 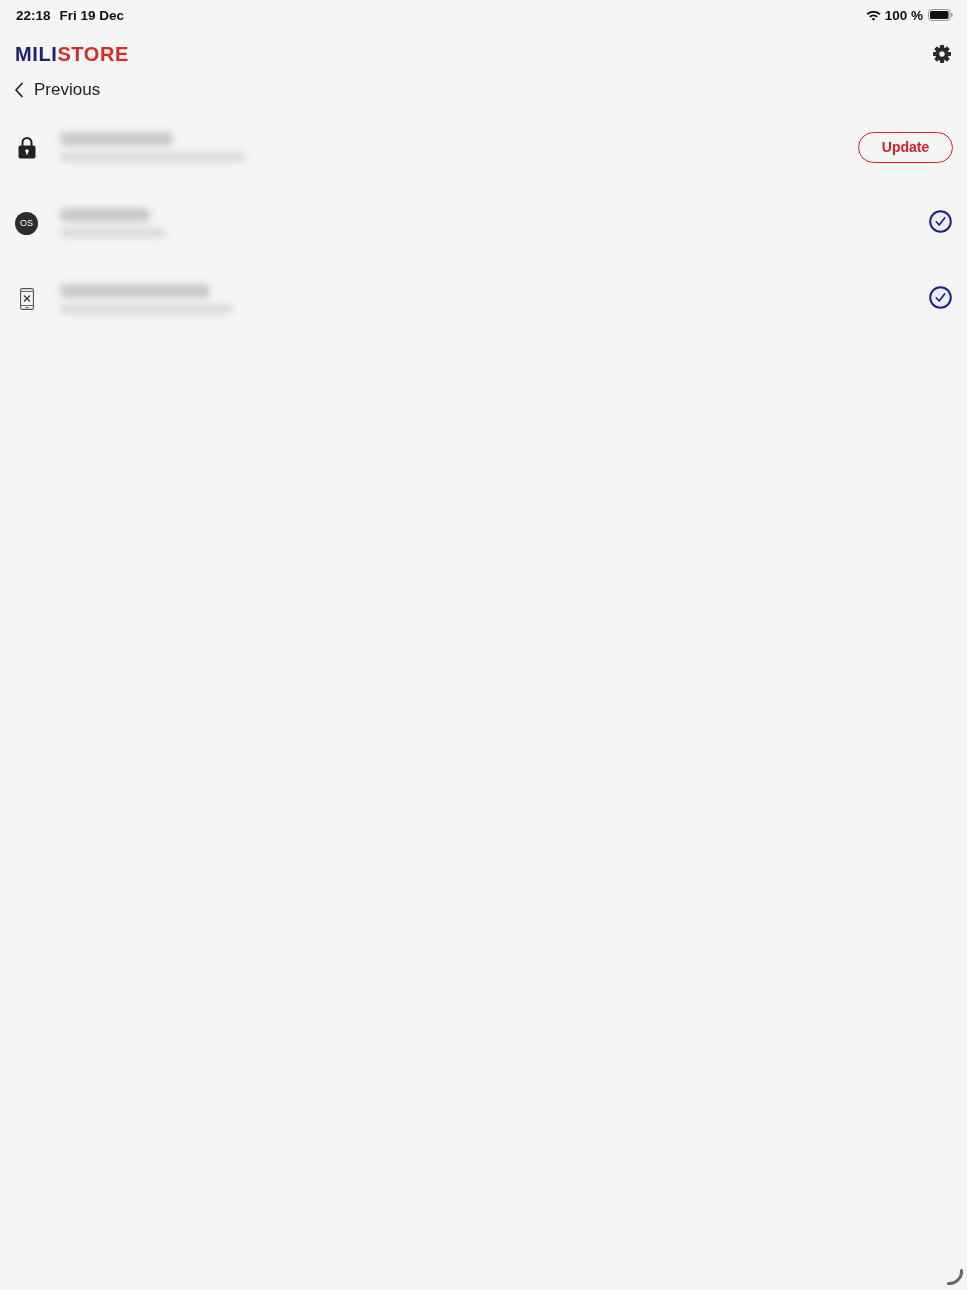 I want to click on status-date: Fri 19 Dec, so click(x=92, y=15).